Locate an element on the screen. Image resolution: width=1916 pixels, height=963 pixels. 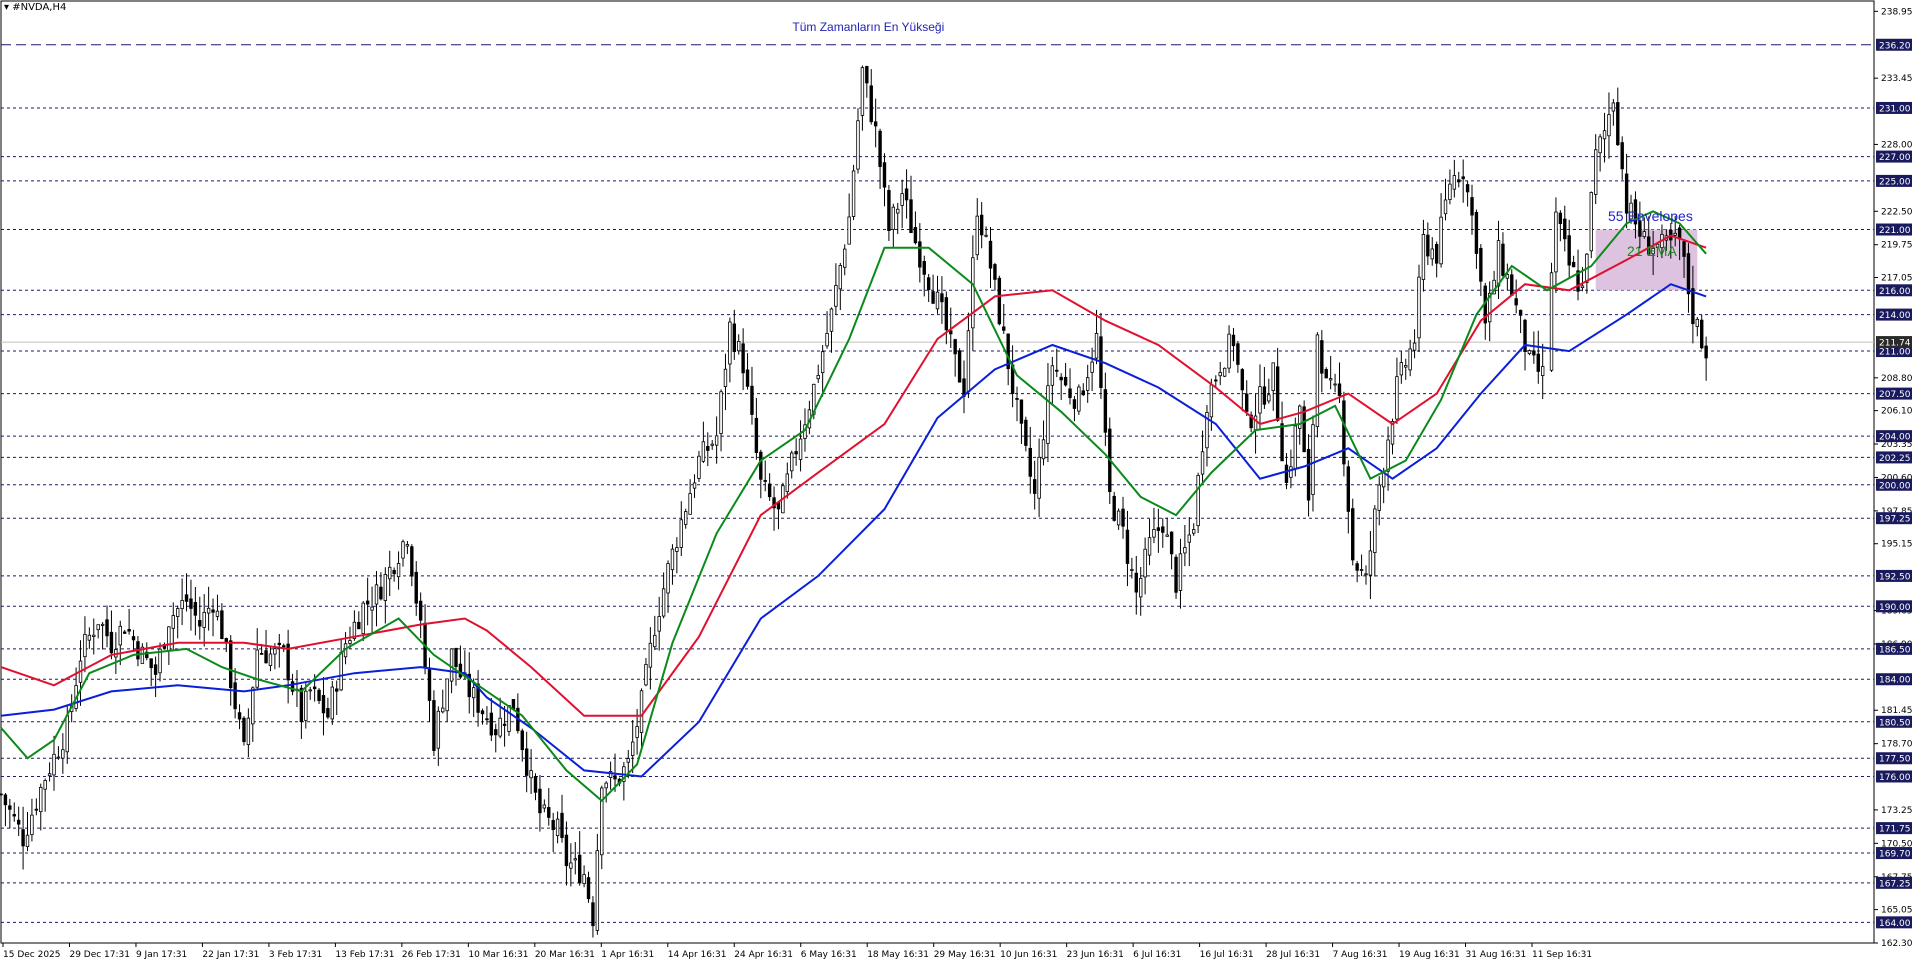
y-tick-label: 228.00 is located at coordinates (1897, 145).